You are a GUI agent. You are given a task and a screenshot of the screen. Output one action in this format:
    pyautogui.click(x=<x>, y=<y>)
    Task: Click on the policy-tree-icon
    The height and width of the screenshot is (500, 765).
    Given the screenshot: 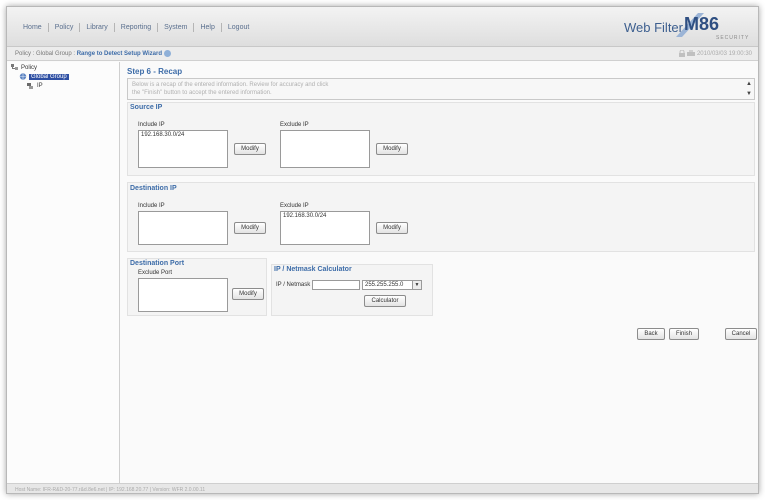 What is the action you would take?
    pyautogui.click(x=14, y=67)
    